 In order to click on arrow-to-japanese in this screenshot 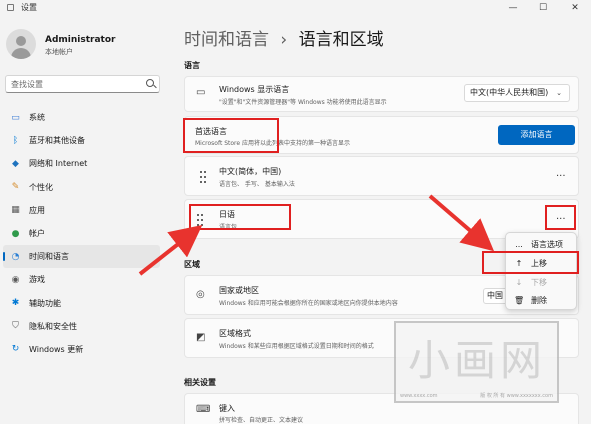, I will do `click(170, 250)`.